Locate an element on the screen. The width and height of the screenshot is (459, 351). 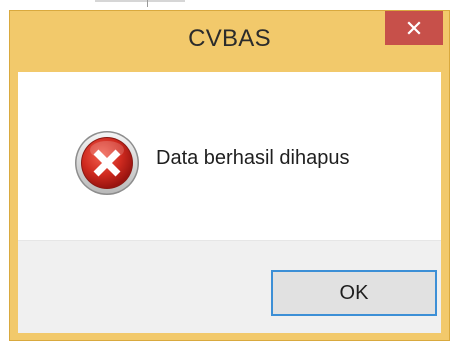
dialog-message: Data berhasil dihapus is located at coordinates (253, 158).